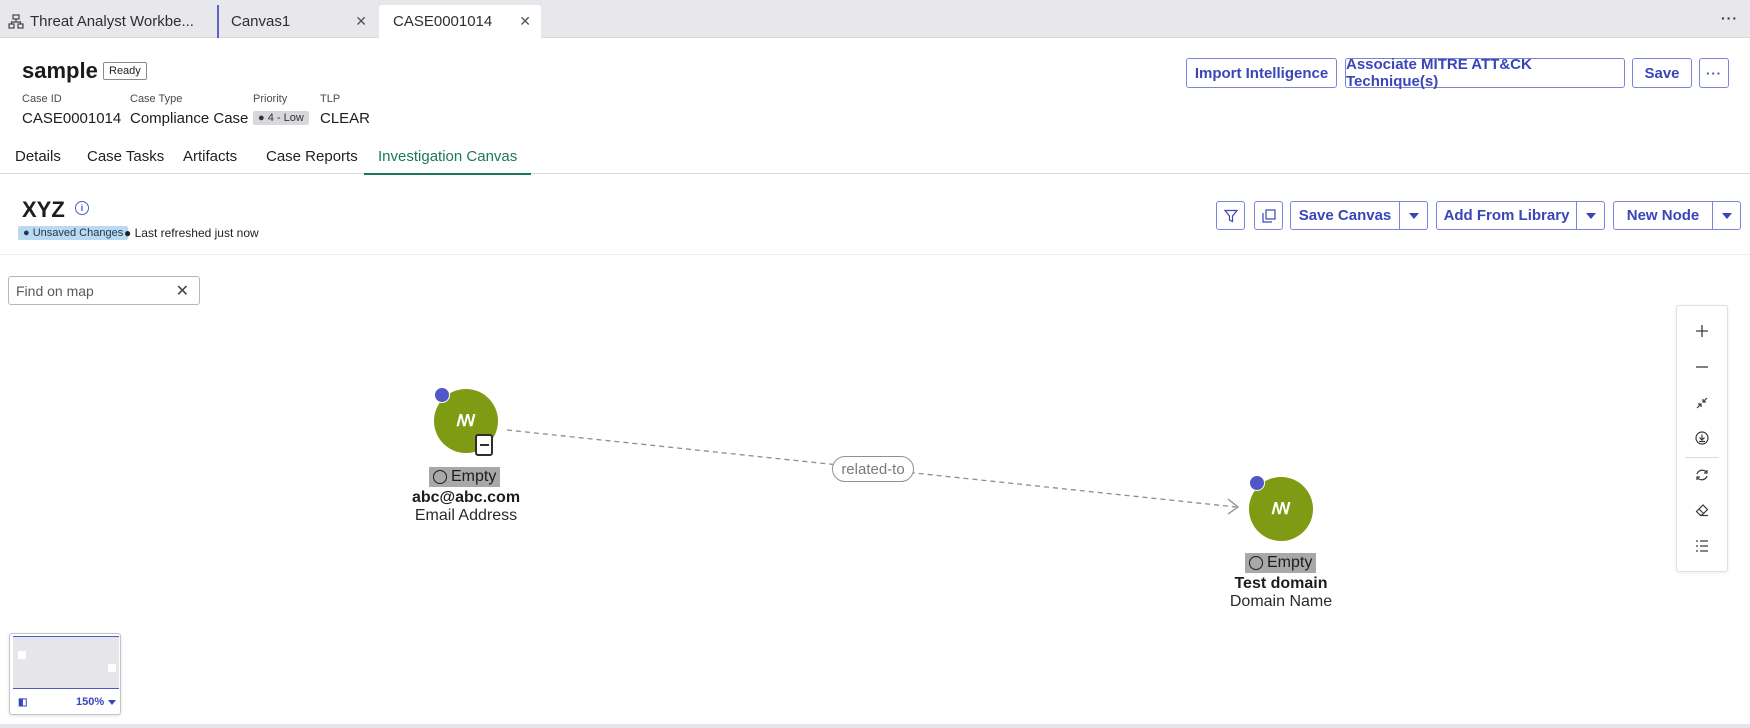 This screenshot has width=1750, height=728. I want to click on workflow-icon, so click(16, 21).